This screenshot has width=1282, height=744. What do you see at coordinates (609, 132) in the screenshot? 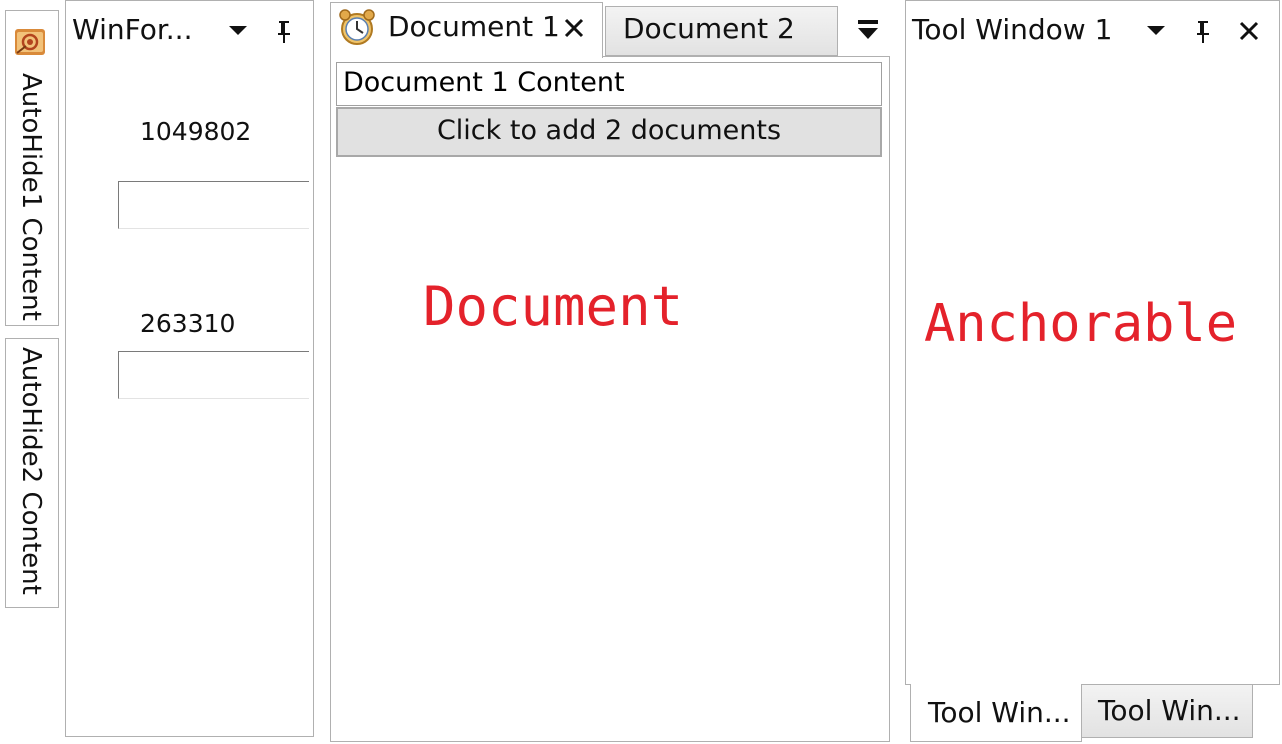
I see `add-documents-button: Click to add 2 documents` at bounding box center [609, 132].